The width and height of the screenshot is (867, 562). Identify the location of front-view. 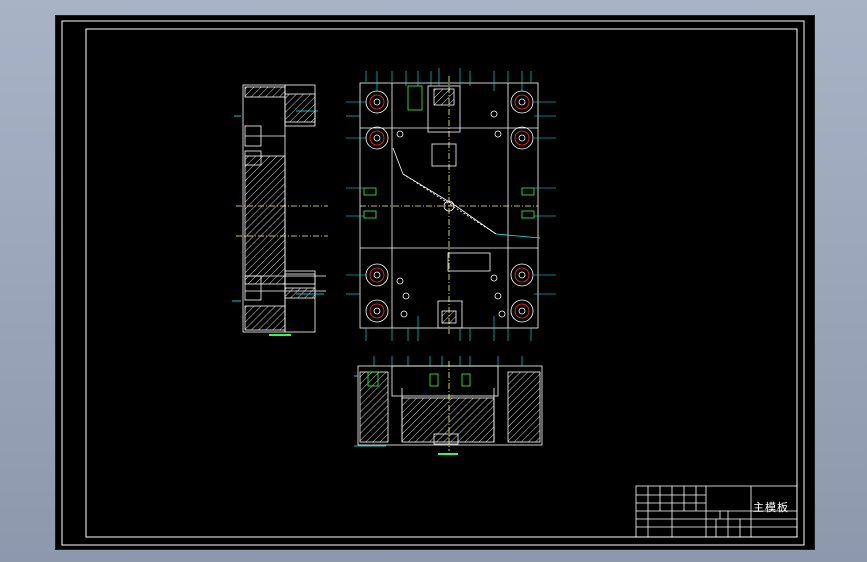
(450, 205).